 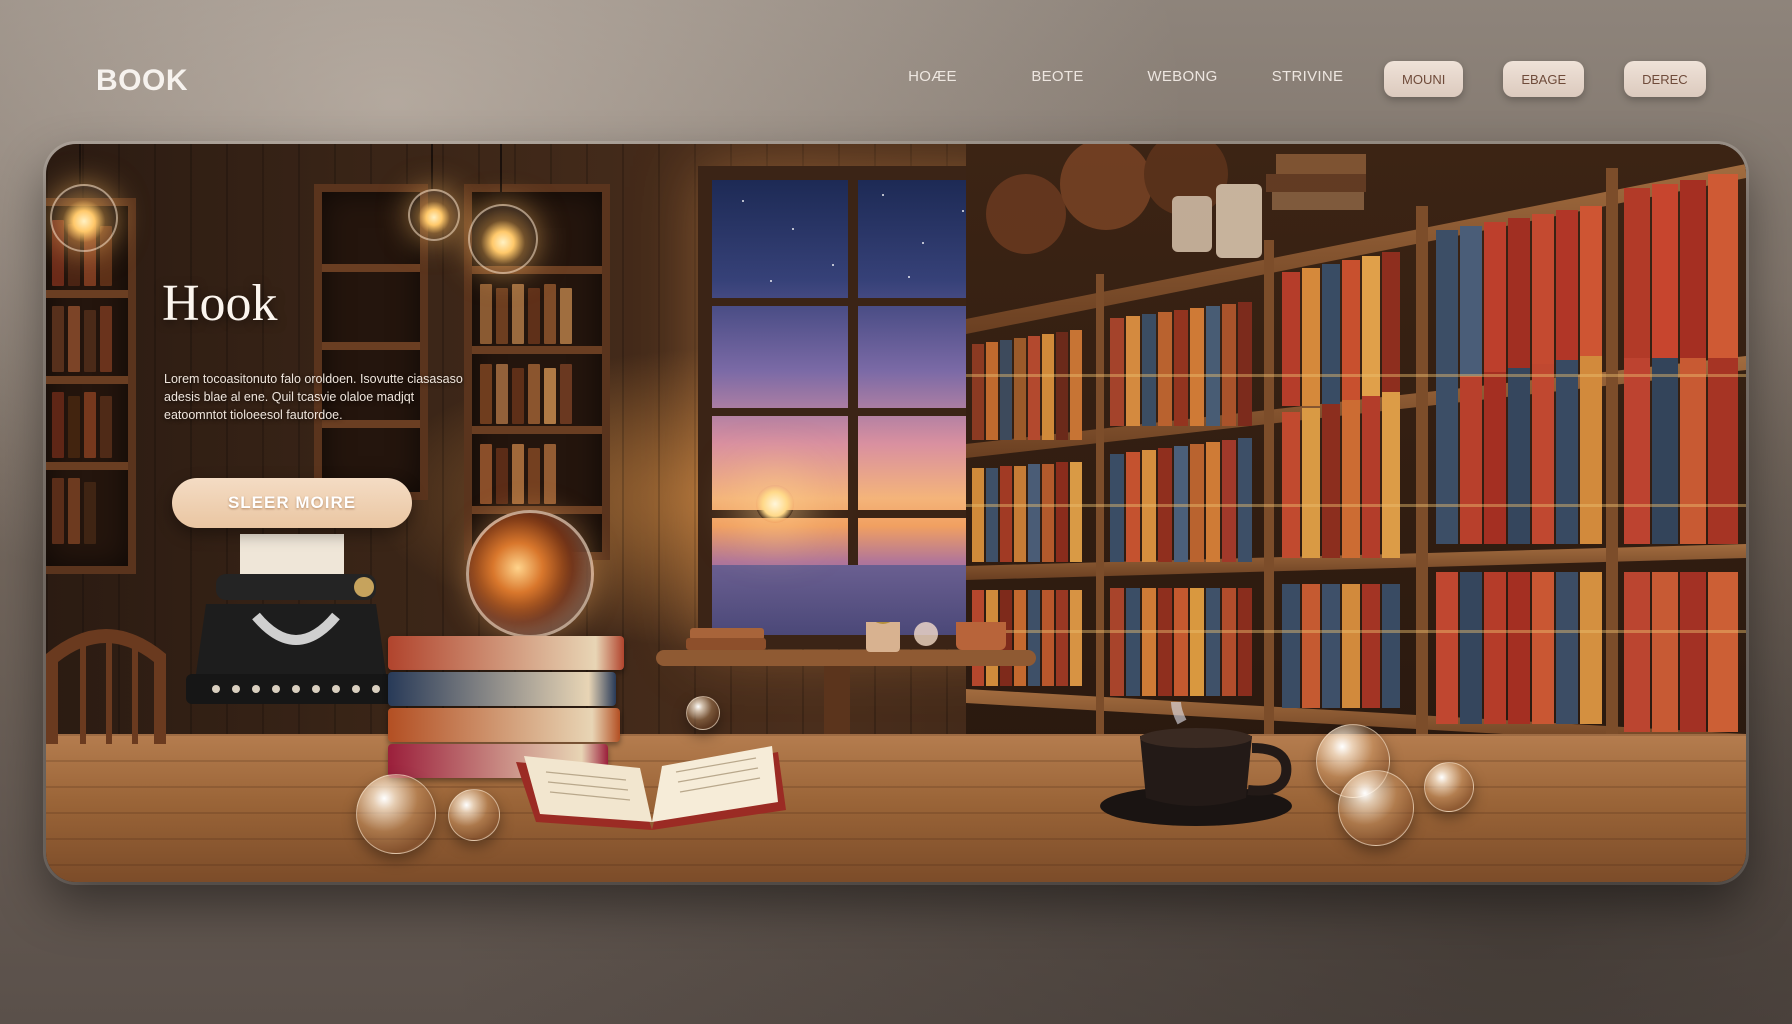 What do you see at coordinates (651, 788) in the screenshot?
I see `open-book` at bounding box center [651, 788].